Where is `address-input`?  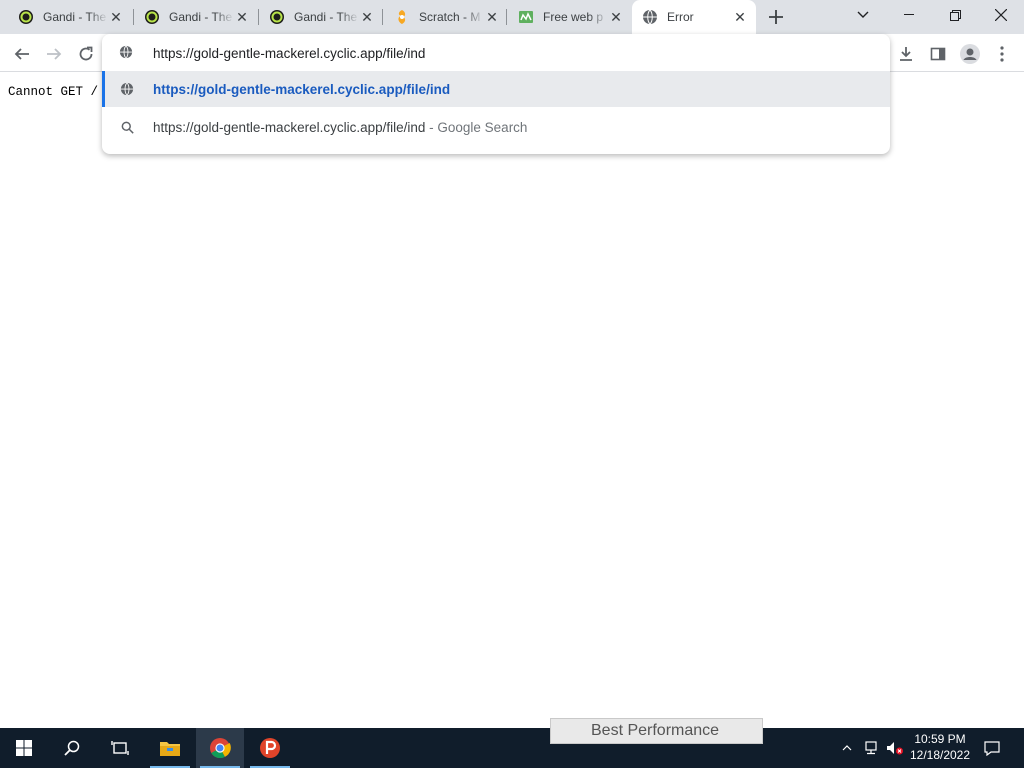
address-input is located at coordinates (503, 53).